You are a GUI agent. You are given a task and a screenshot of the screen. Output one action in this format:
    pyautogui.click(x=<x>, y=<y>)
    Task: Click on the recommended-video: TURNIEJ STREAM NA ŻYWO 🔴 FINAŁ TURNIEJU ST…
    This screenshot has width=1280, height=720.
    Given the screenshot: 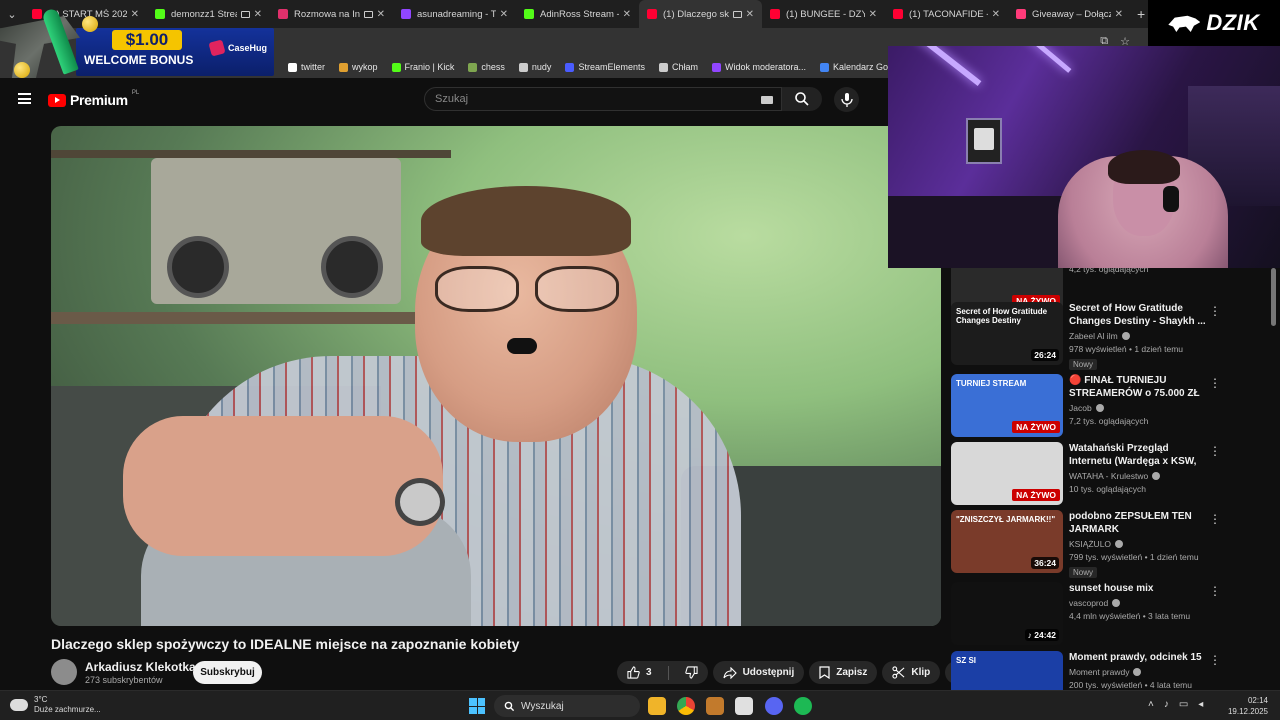 What is the action you would take?
    pyautogui.click(x=1101, y=406)
    